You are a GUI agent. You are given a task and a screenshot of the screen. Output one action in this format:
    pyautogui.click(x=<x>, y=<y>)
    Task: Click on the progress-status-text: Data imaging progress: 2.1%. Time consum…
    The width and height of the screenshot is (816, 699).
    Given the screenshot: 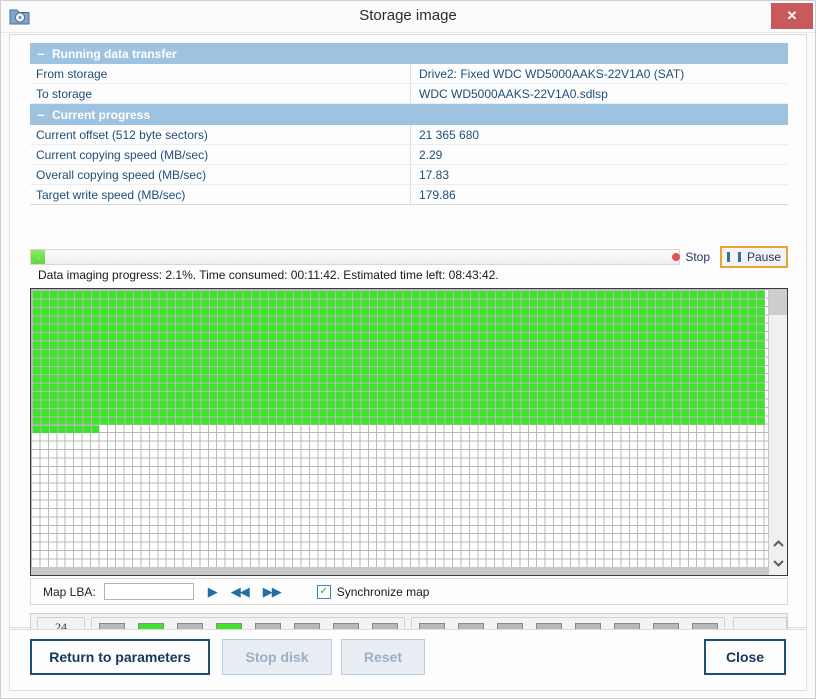 What is the action you would take?
    pyautogui.click(x=268, y=275)
    